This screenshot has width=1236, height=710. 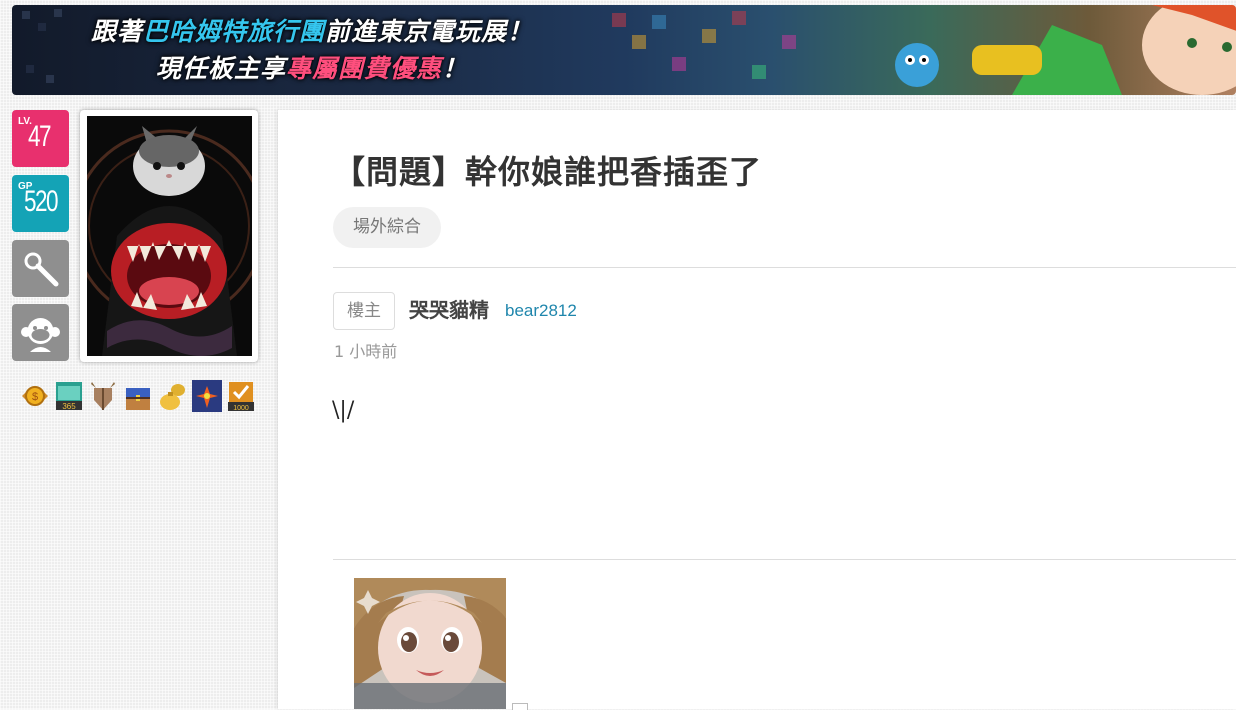 I want to click on level-value: 47, so click(x=40, y=136).